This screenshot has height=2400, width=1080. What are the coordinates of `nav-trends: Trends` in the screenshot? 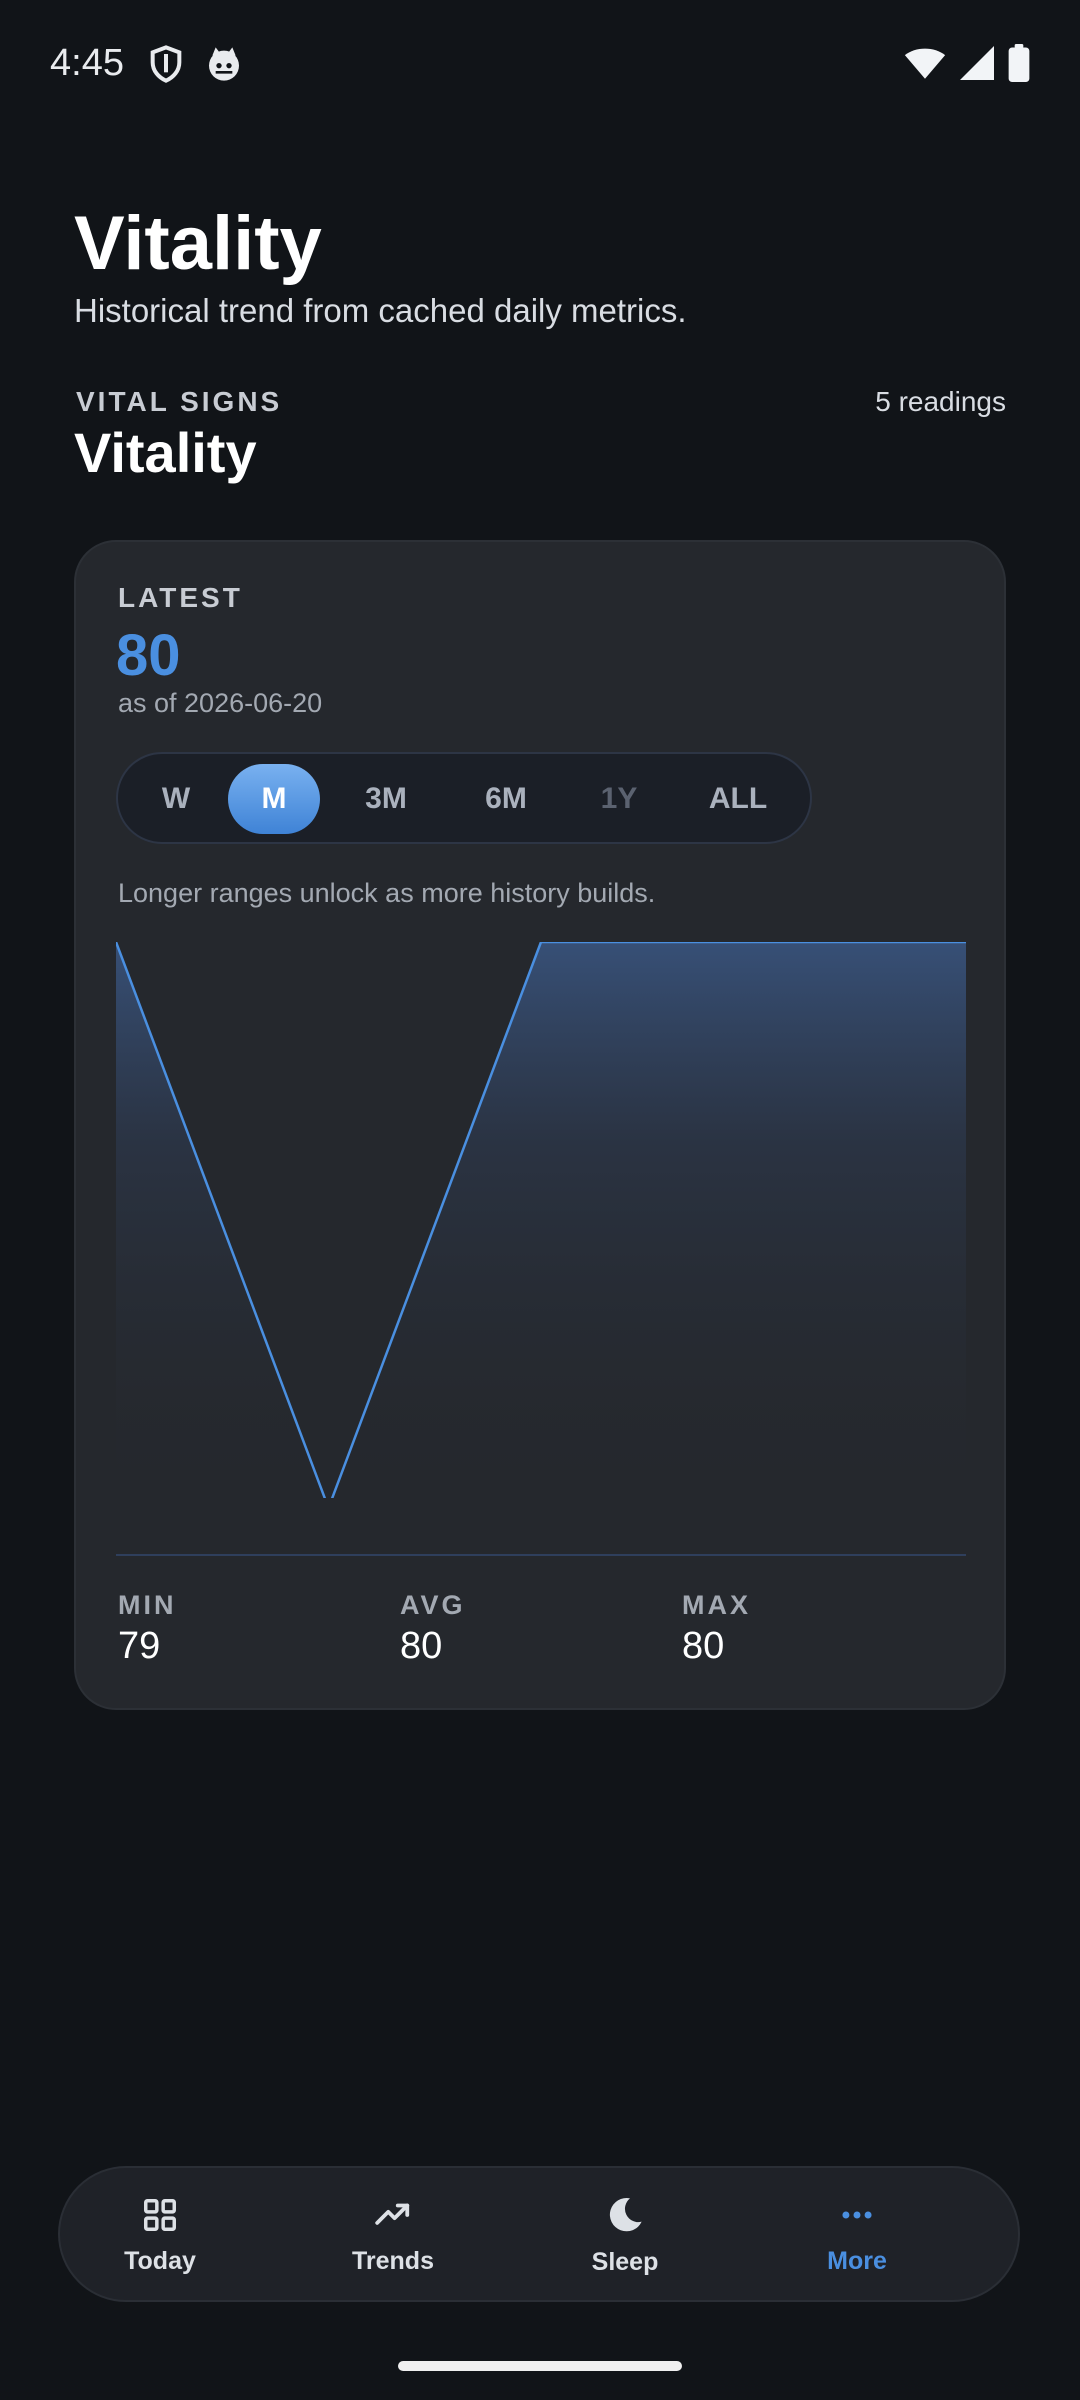 It's located at (393, 2236).